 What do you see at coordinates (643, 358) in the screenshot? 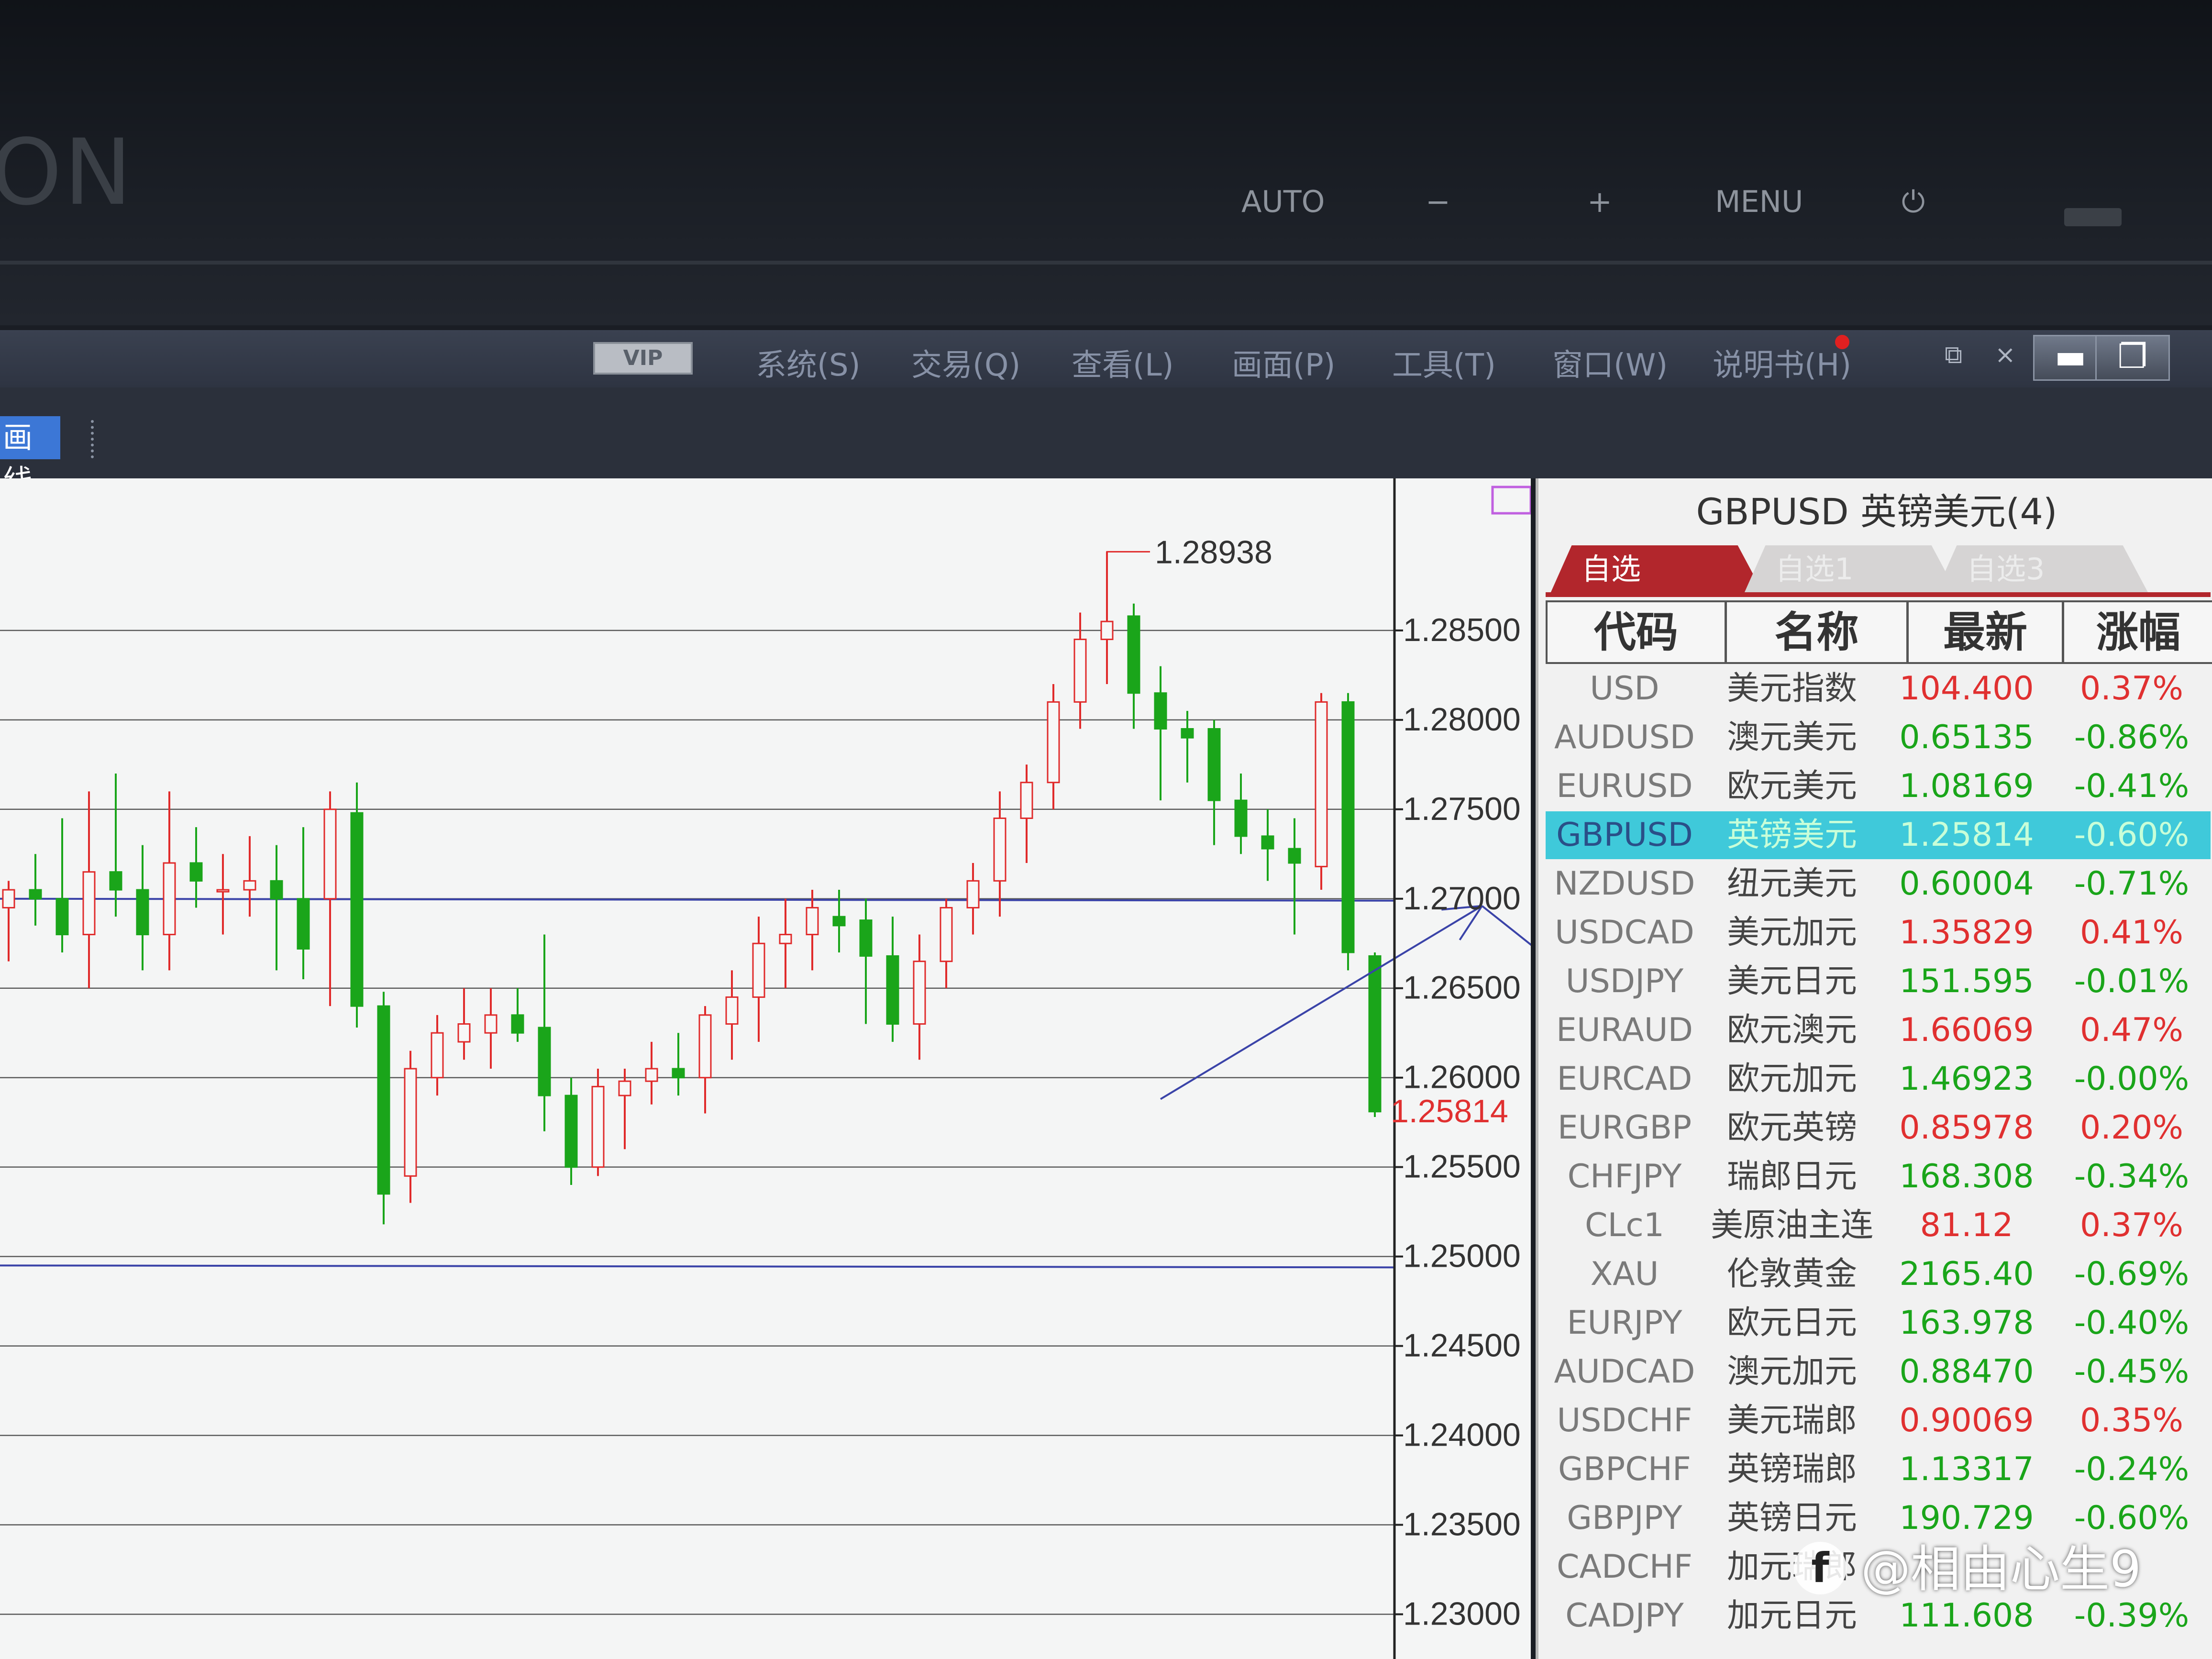
I see `vip-badge: VIP` at bounding box center [643, 358].